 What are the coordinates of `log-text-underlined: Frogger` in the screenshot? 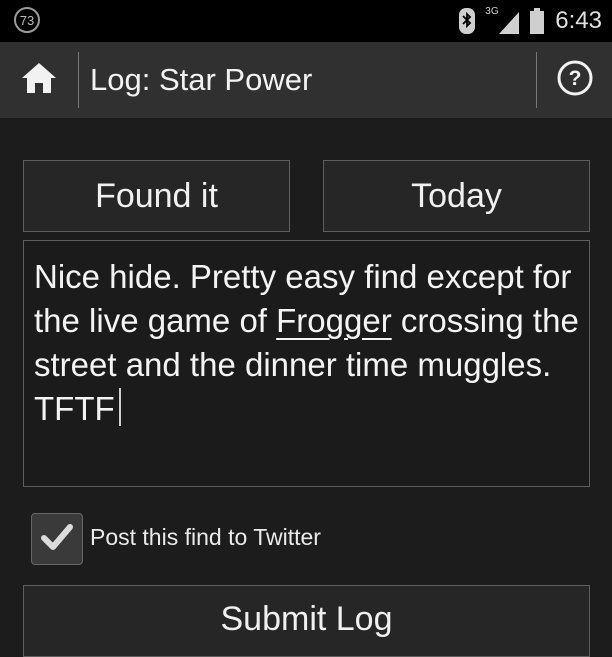 It's located at (334, 320).